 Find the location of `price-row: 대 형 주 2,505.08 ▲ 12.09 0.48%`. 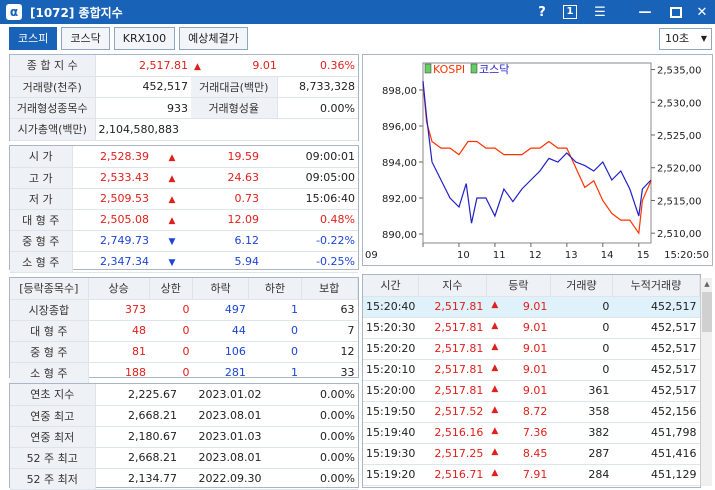

price-row: 대 형 주 2,505.08 ▲ 12.09 0.48% is located at coordinates (184, 220).